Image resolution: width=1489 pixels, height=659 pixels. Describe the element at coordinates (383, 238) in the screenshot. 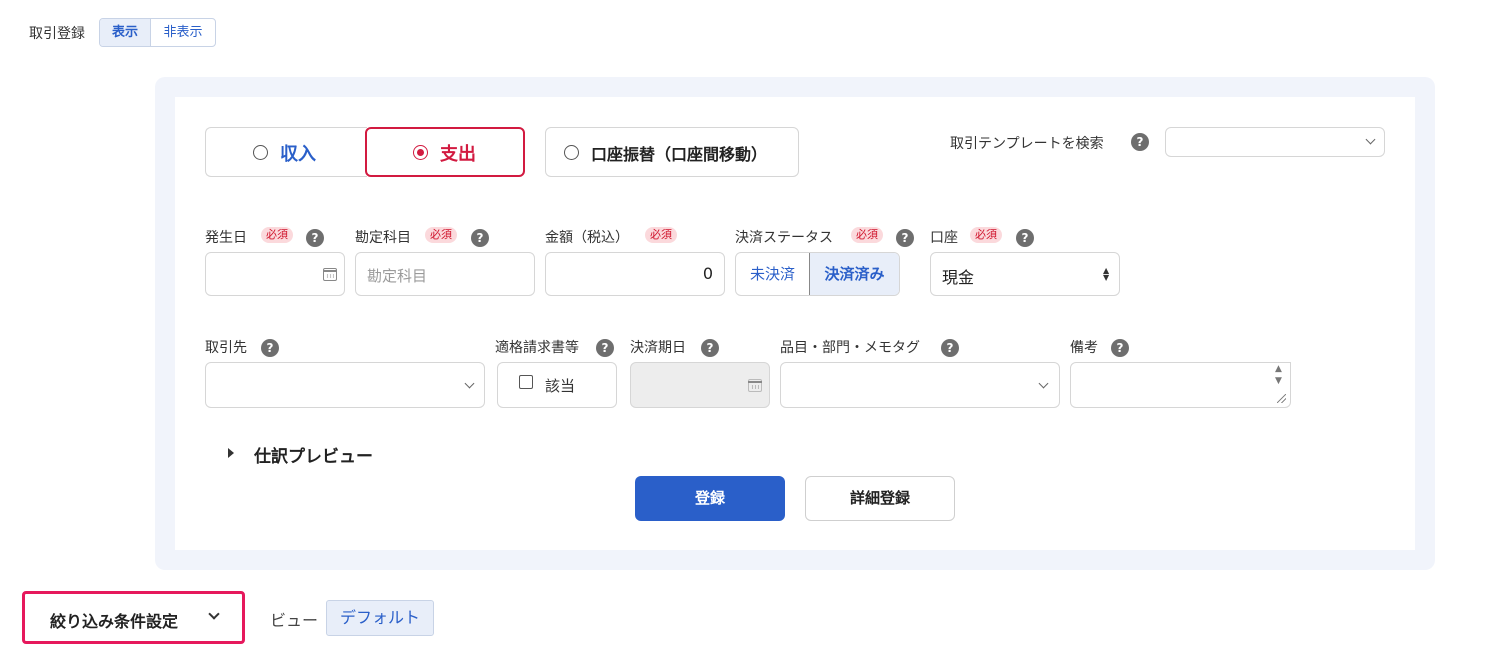

I see `account-item-label: 勘定科目` at that location.